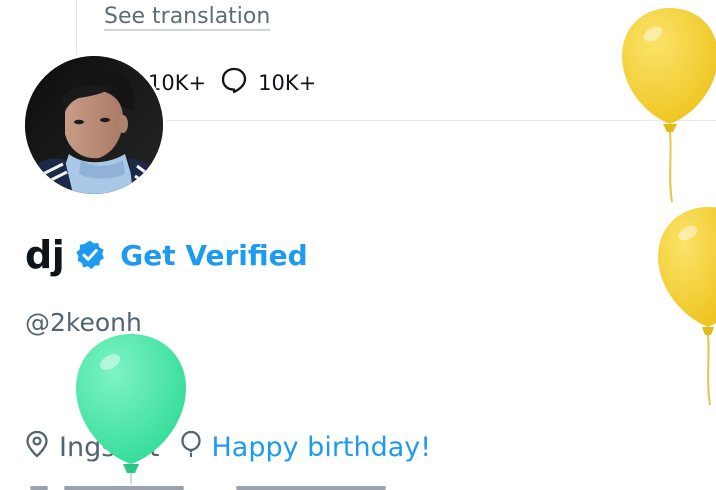 Image resolution: width=716 pixels, height=490 pixels. I want to click on profile-info-row: Ingshot Happy birthday!, so click(228, 447).